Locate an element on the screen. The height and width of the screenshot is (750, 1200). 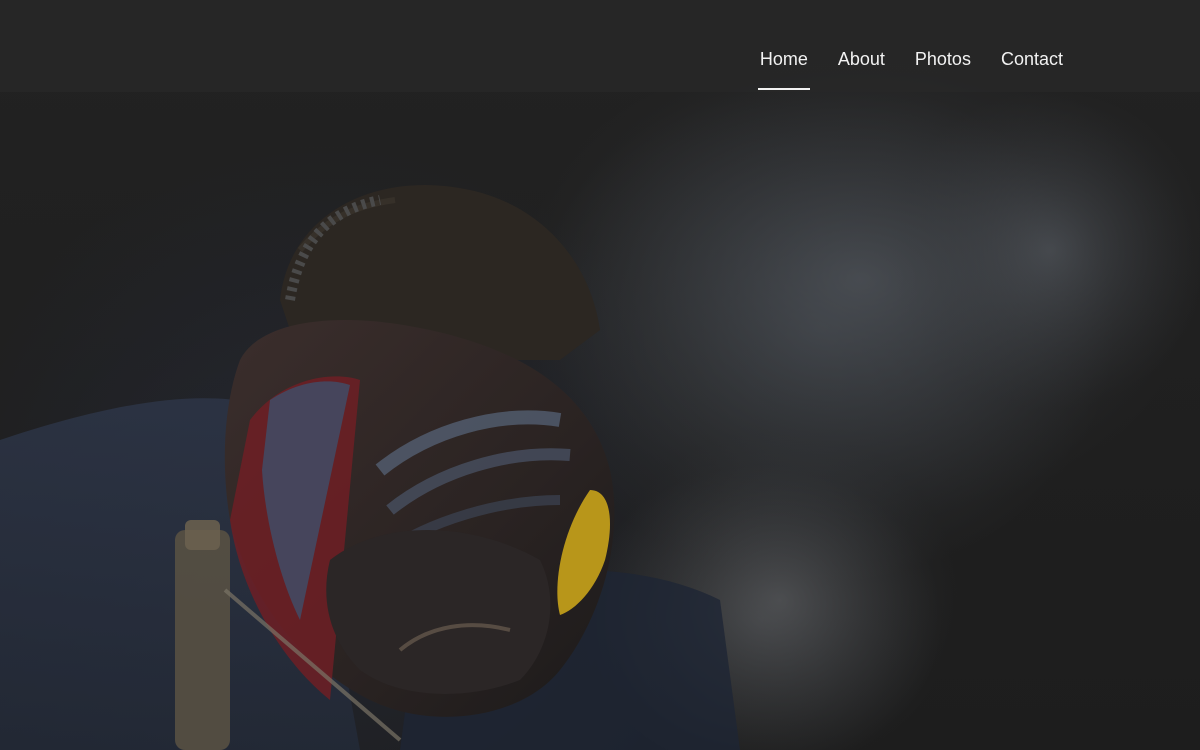
main-nav: Home About Photos Contact is located at coordinates (911, 66).